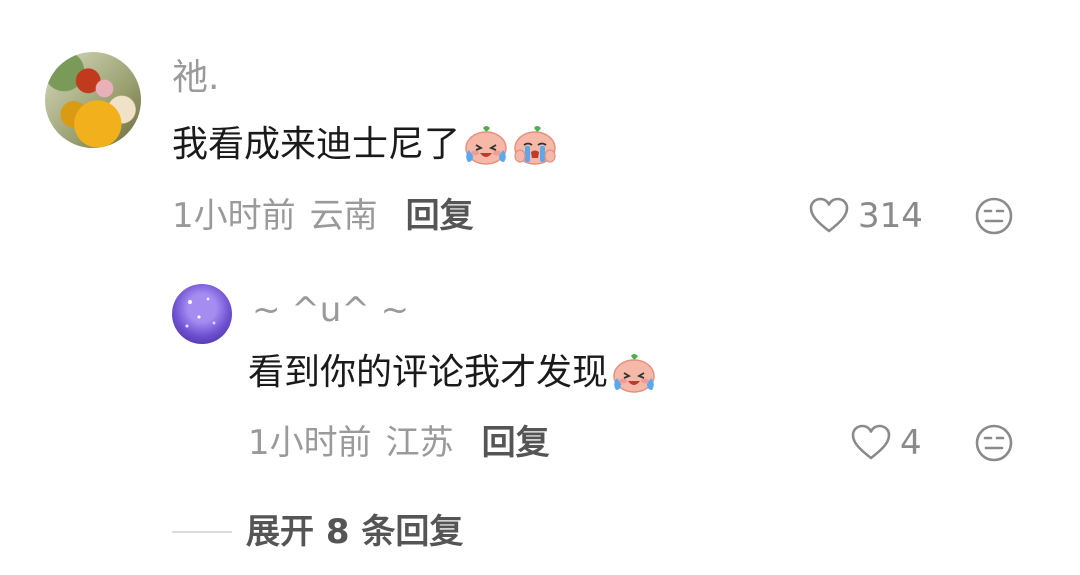  I want to click on comment-username: 祂., so click(195, 78).